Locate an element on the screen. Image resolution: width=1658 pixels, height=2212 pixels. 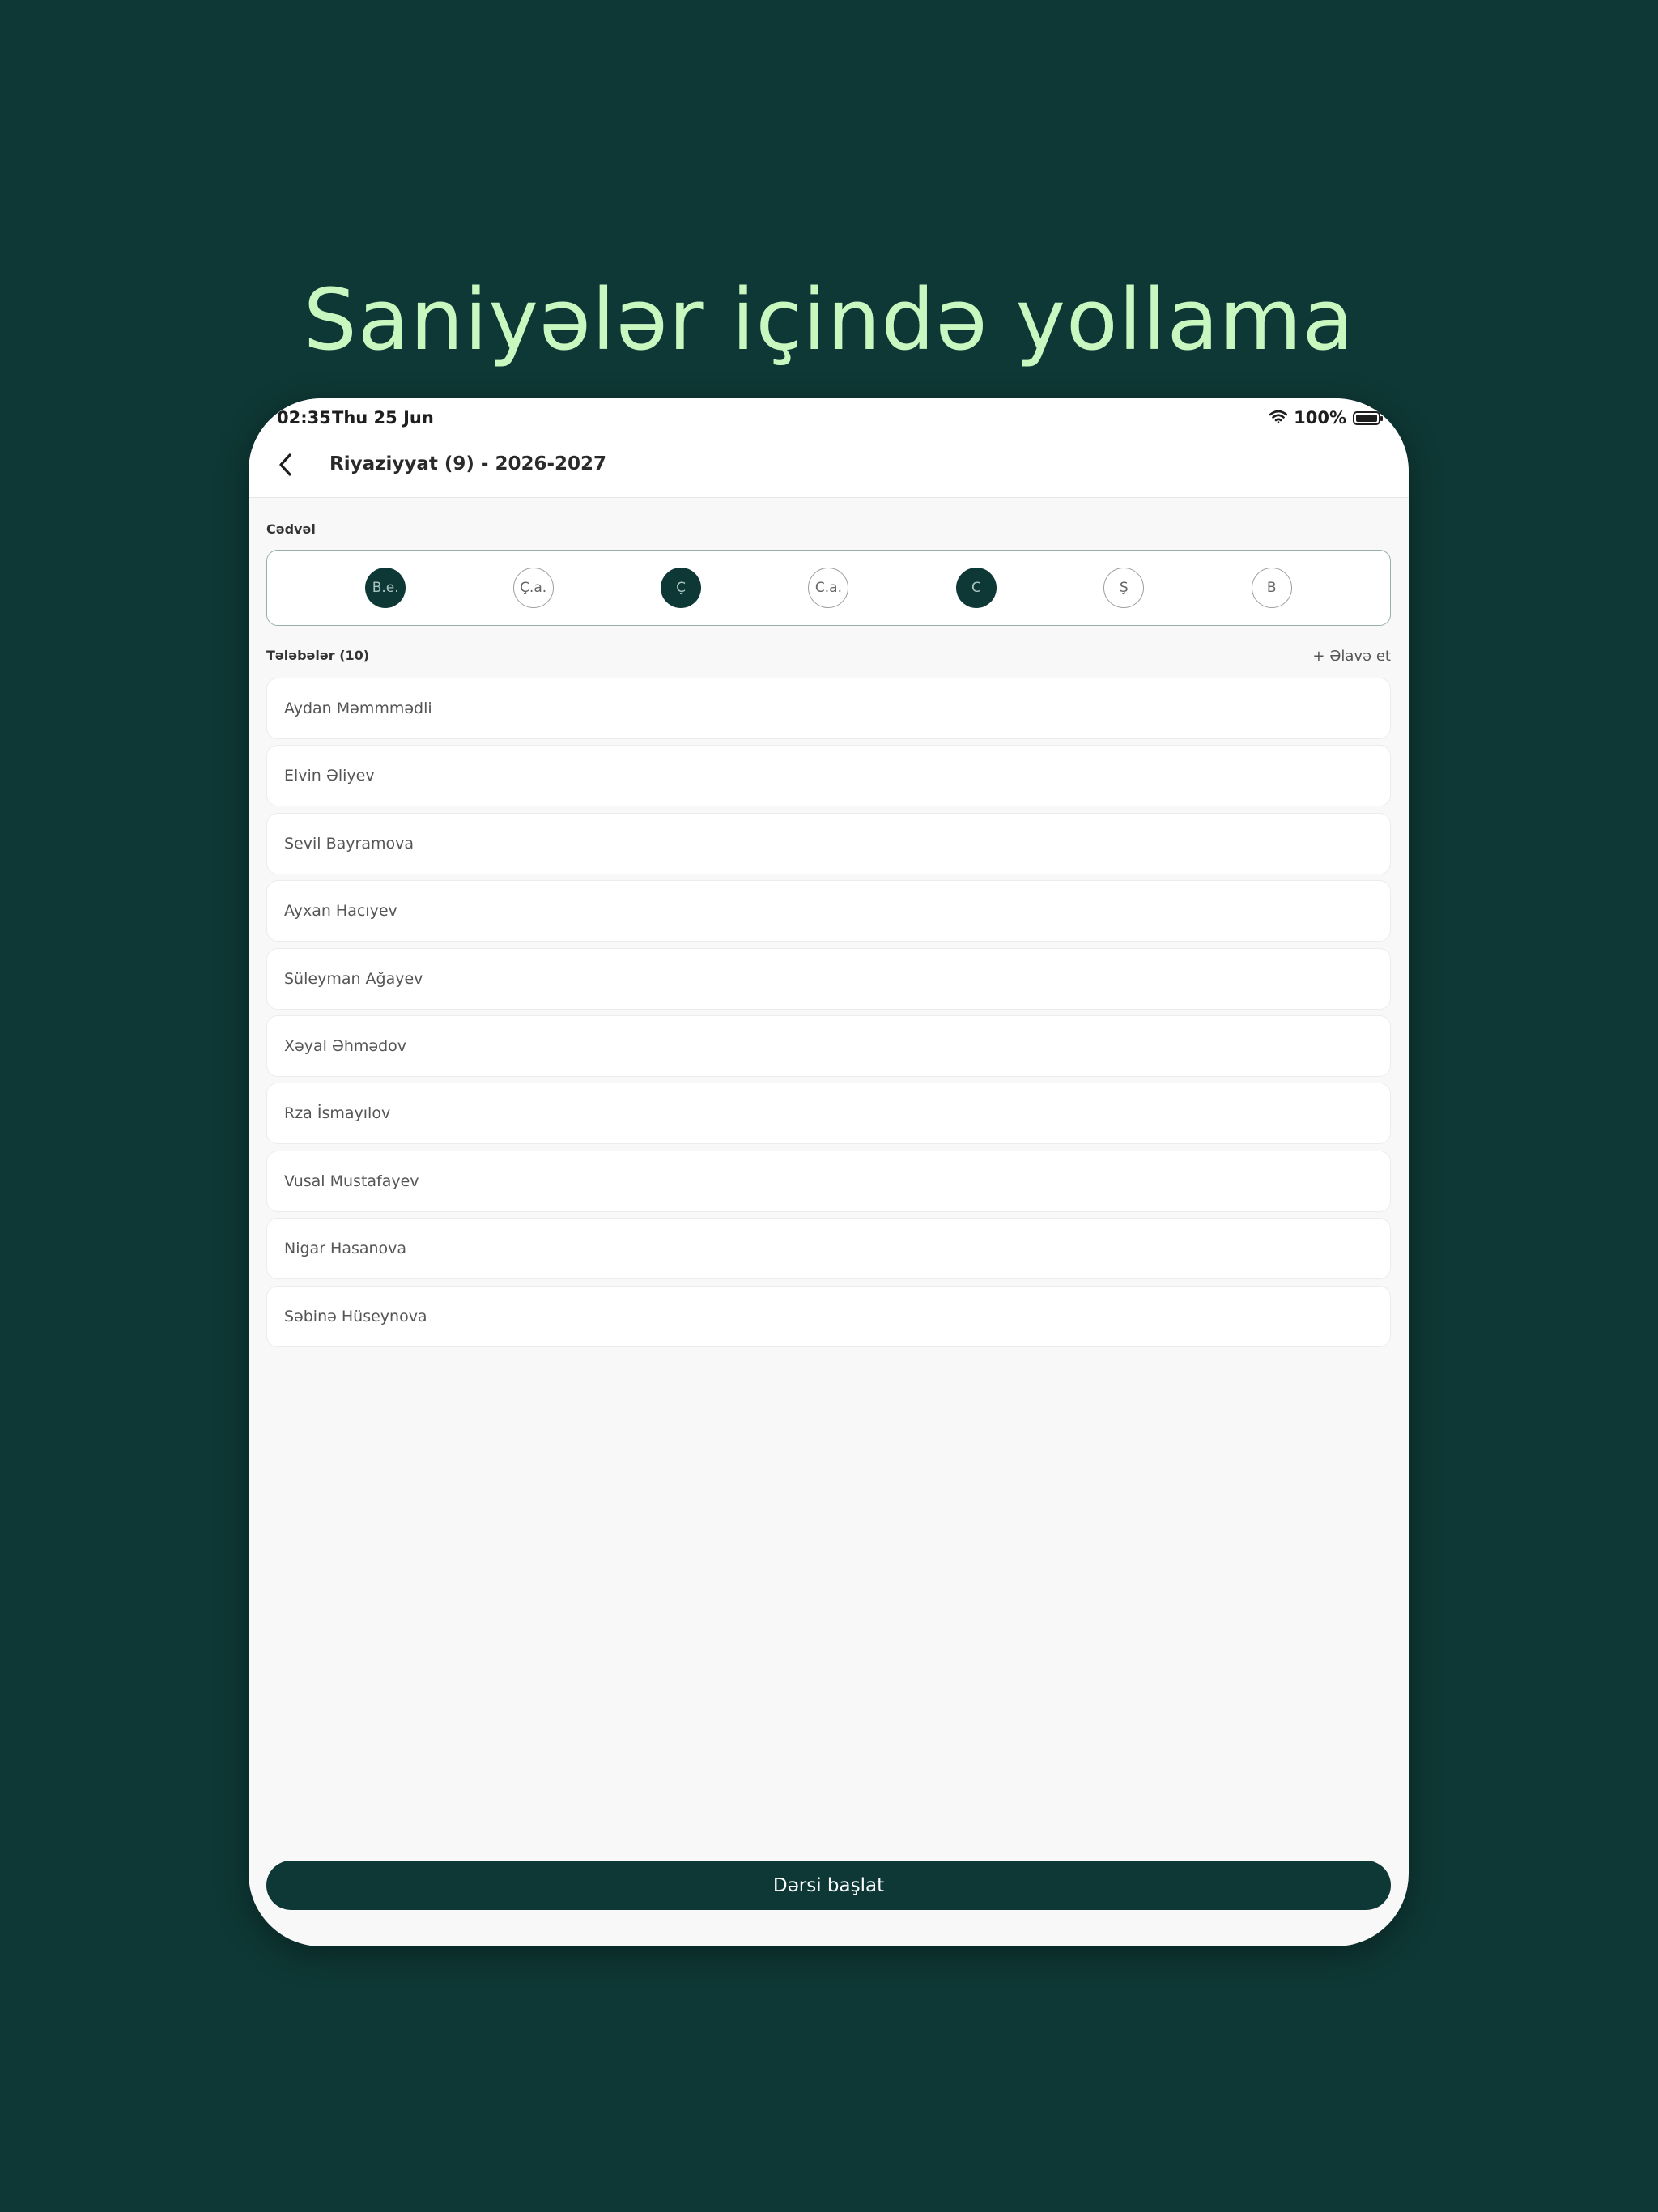
student-name: Sevil Bayramova is located at coordinates (349, 844).